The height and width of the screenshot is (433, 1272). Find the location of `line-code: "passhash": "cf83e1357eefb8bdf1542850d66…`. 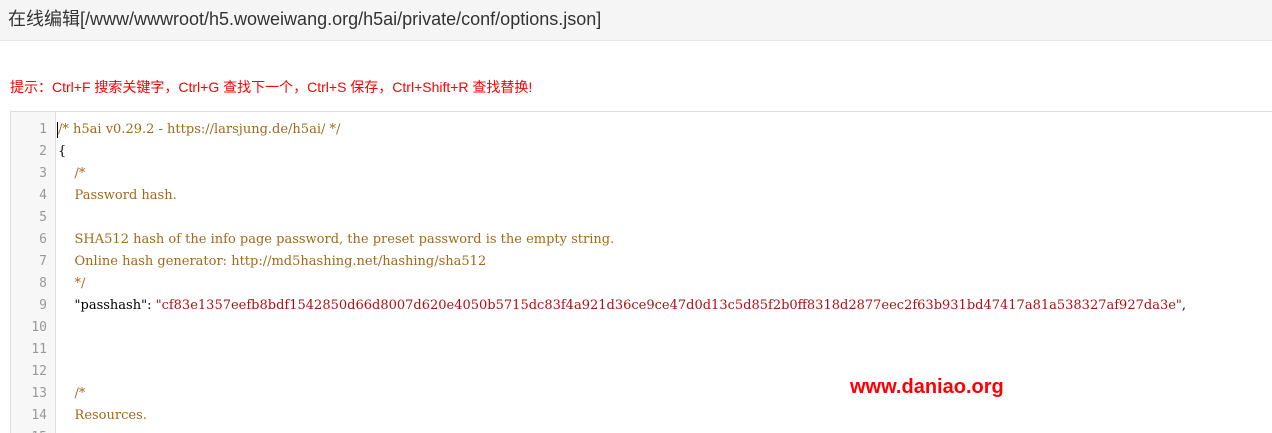

line-code: "passhash": "cf83e1357eefb8bdf1542850d66… is located at coordinates (622, 306).